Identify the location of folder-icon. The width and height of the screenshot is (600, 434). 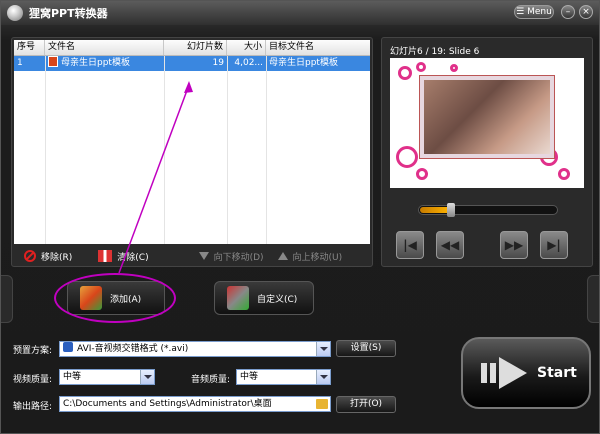
(322, 404).